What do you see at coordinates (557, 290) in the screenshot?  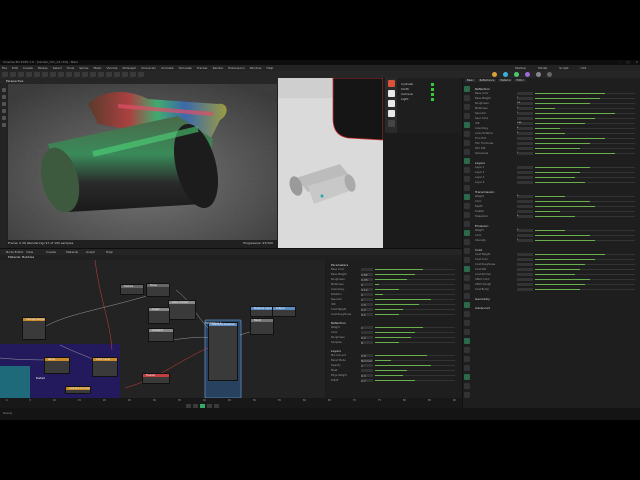 I see `parameter-row: Coat Bump` at bounding box center [557, 290].